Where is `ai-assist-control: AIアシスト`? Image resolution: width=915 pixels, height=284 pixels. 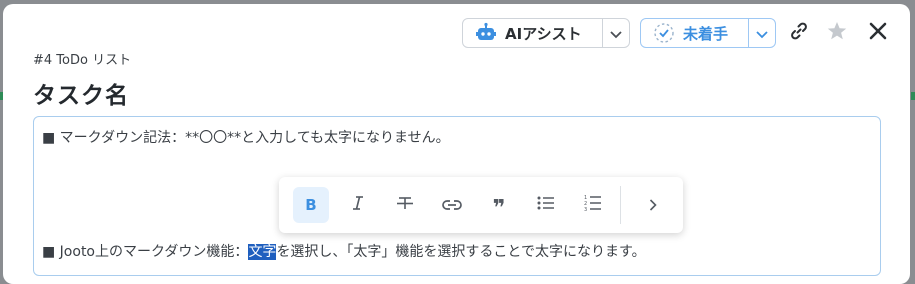 ai-assist-control: AIアシスト is located at coordinates (546, 33).